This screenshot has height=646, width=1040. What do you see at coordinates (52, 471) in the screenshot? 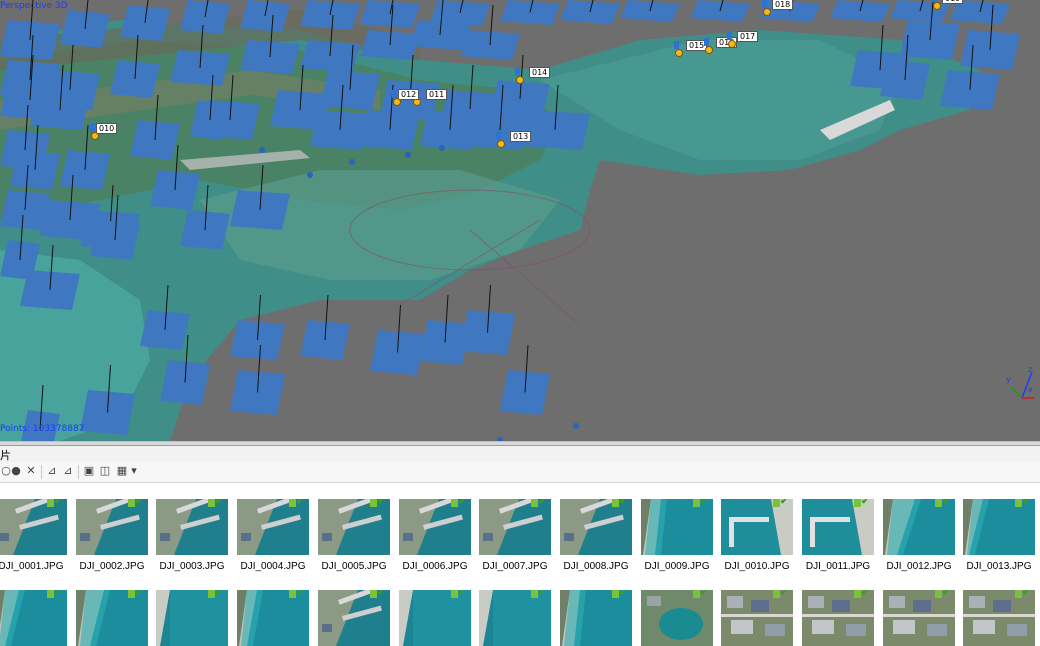
I see `filter-a-icon: ⊿` at bounding box center [52, 471].